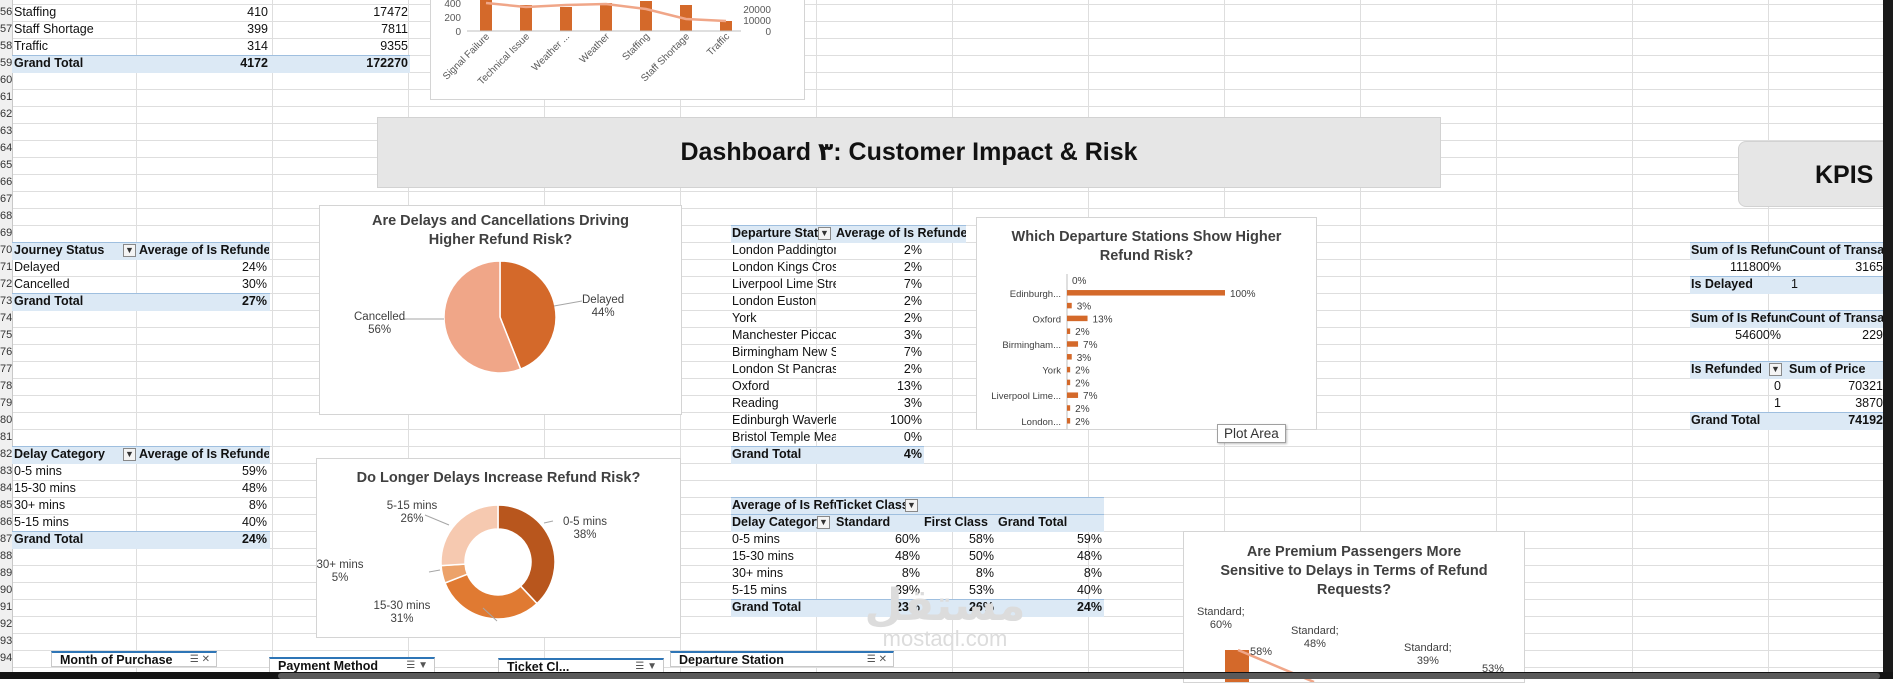 This screenshot has width=1893, height=683. What do you see at coordinates (380, 317) in the screenshot?
I see `pie-label-cancelled-name: Cancelled` at bounding box center [380, 317].